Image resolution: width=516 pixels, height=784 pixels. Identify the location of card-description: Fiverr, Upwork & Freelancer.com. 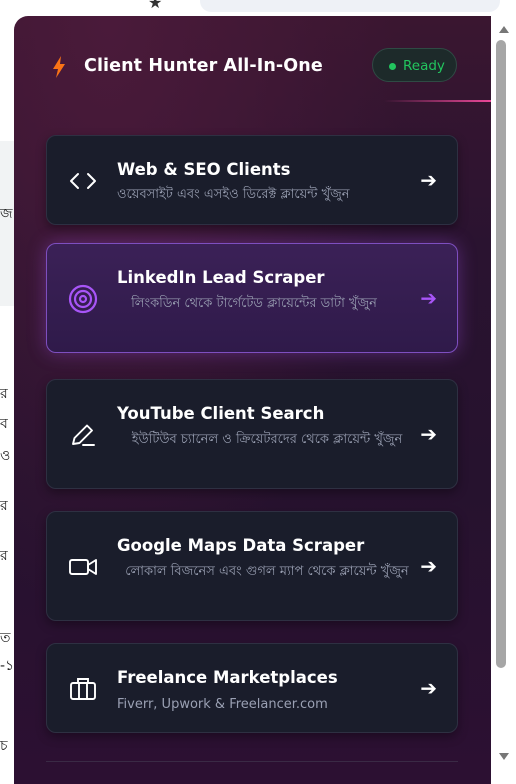
(222, 704).